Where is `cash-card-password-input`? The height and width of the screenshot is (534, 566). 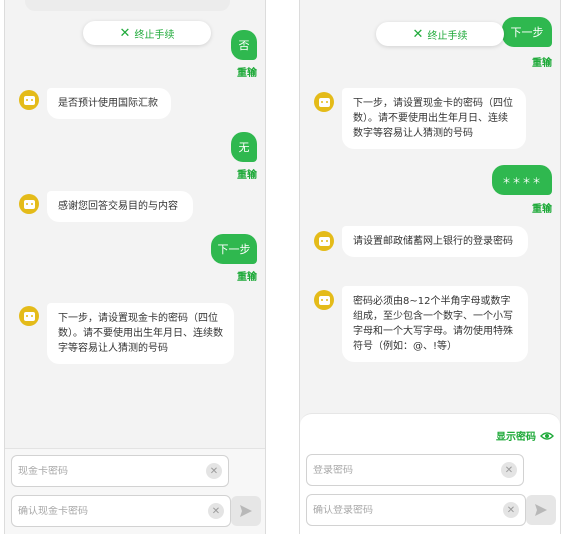
cash-card-password-input is located at coordinates (112, 471).